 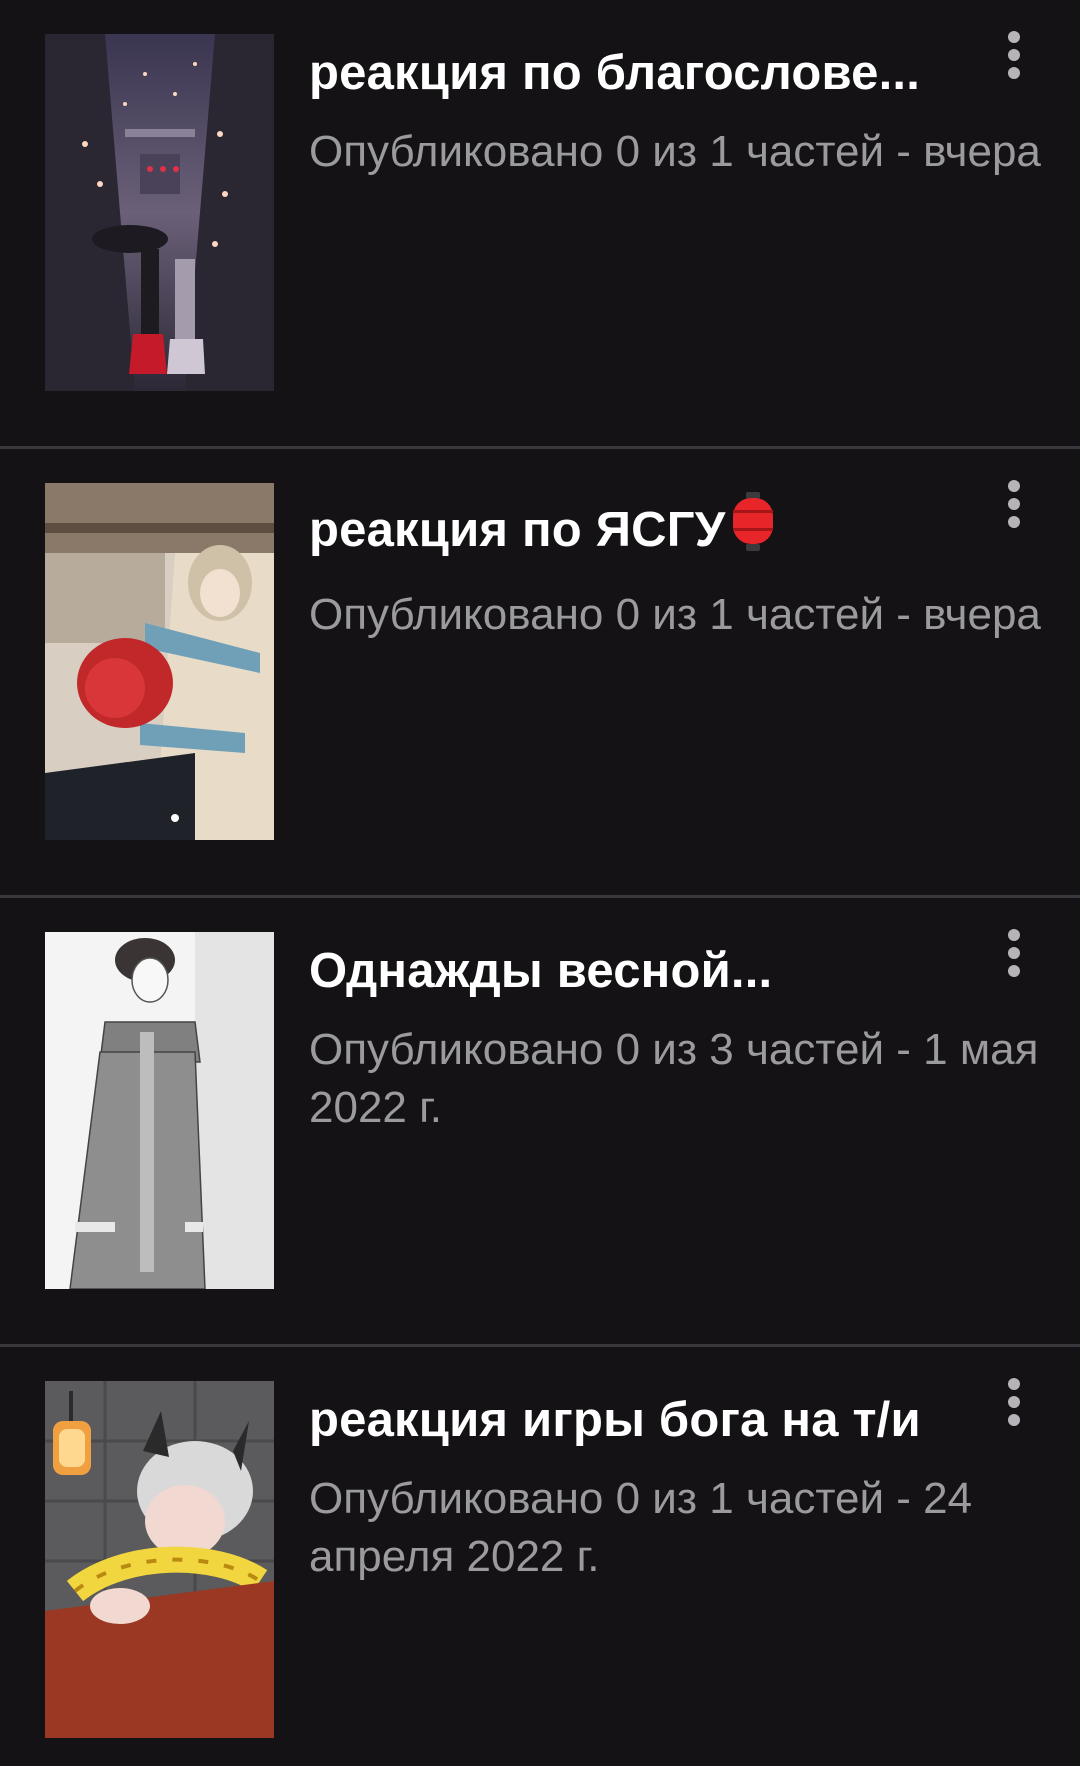 I want to click on lantern-street-illustration, so click(x=159, y=212).